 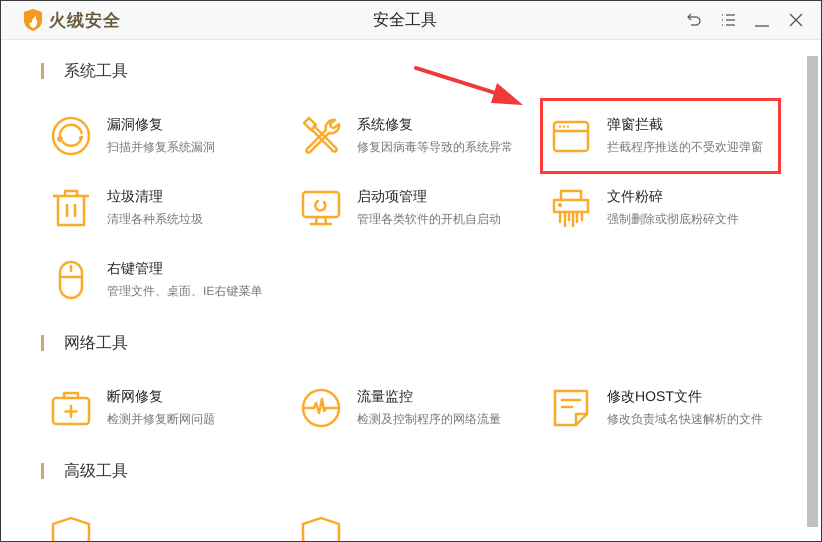 What do you see at coordinates (429, 397) in the screenshot?
I see `tool-name: 流量监控` at bounding box center [429, 397].